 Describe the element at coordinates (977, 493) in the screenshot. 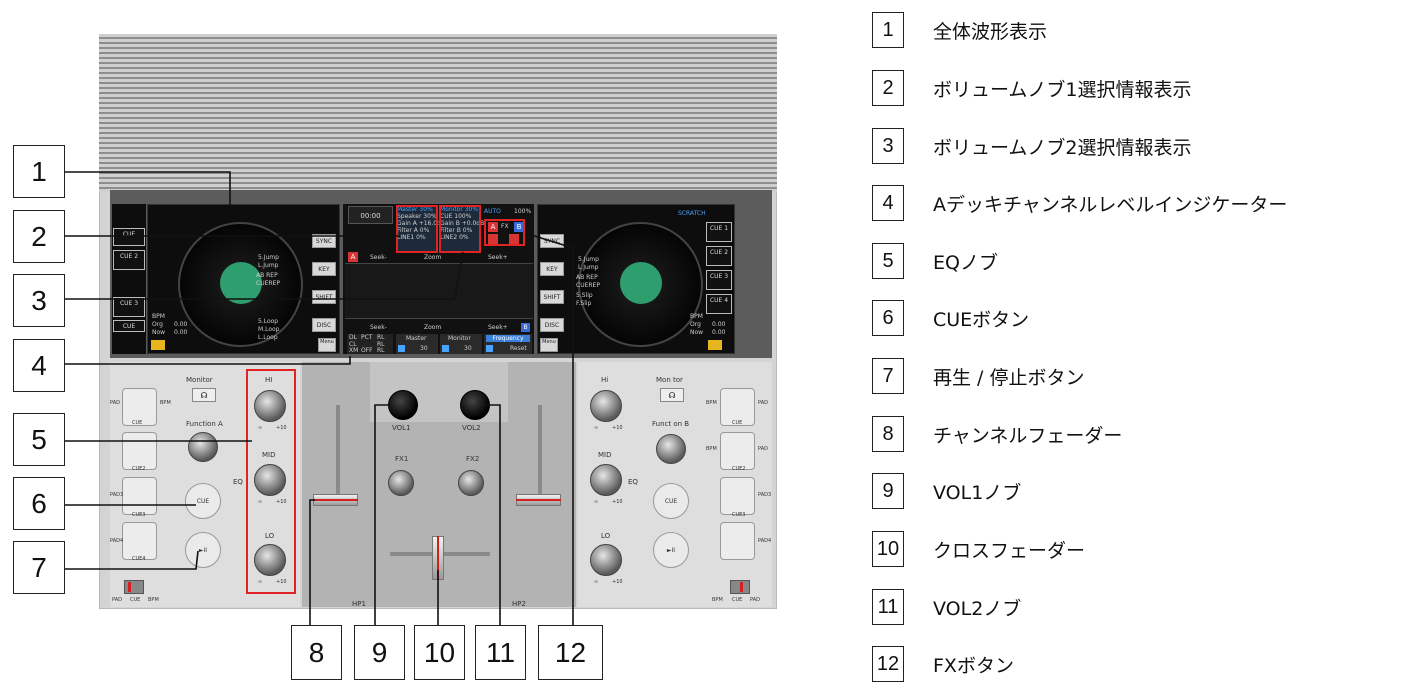

I see `legend-text-9: VOL1ノブ` at that location.